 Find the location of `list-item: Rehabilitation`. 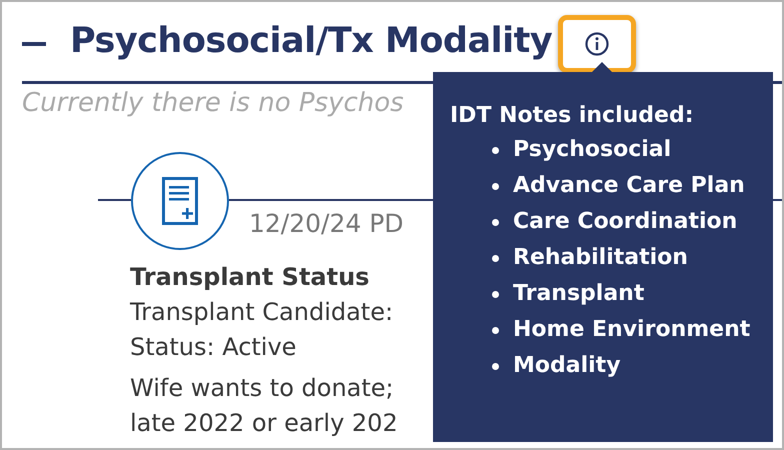

list-item: Rehabilitation is located at coordinates (600, 258).